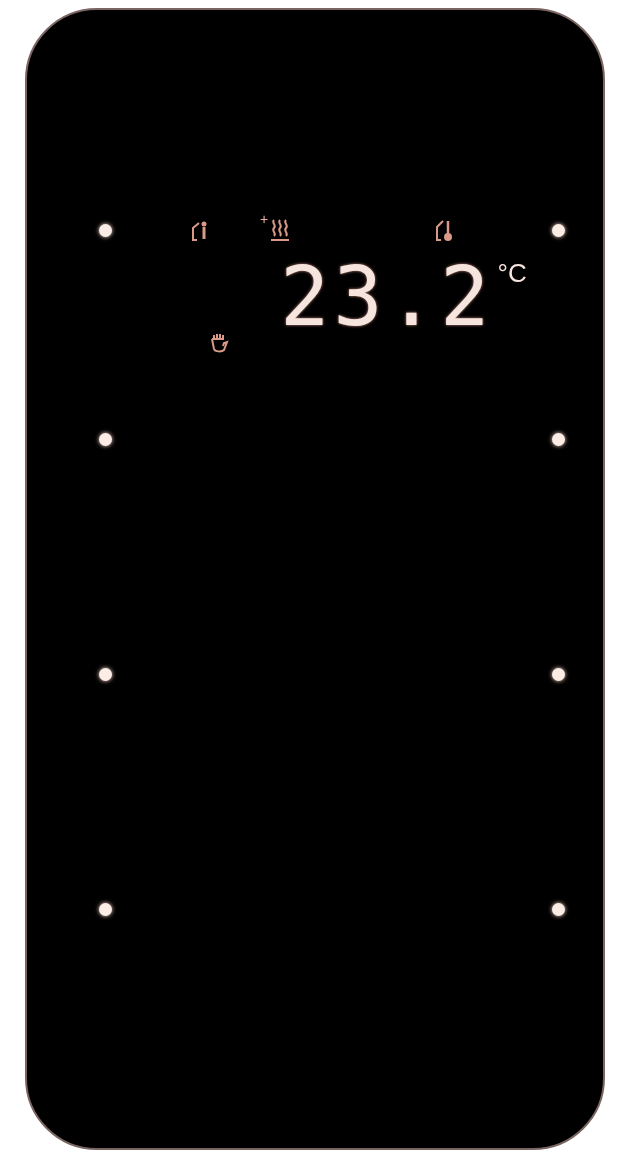 The image size is (627, 1157). I want to click on temperature-unit: °C, so click(512, 273).